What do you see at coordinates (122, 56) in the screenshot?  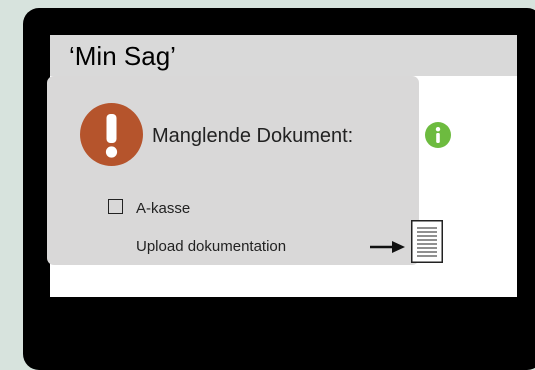 I see `page-title: ‘Min Sag’` at bounding box center [122, 56].